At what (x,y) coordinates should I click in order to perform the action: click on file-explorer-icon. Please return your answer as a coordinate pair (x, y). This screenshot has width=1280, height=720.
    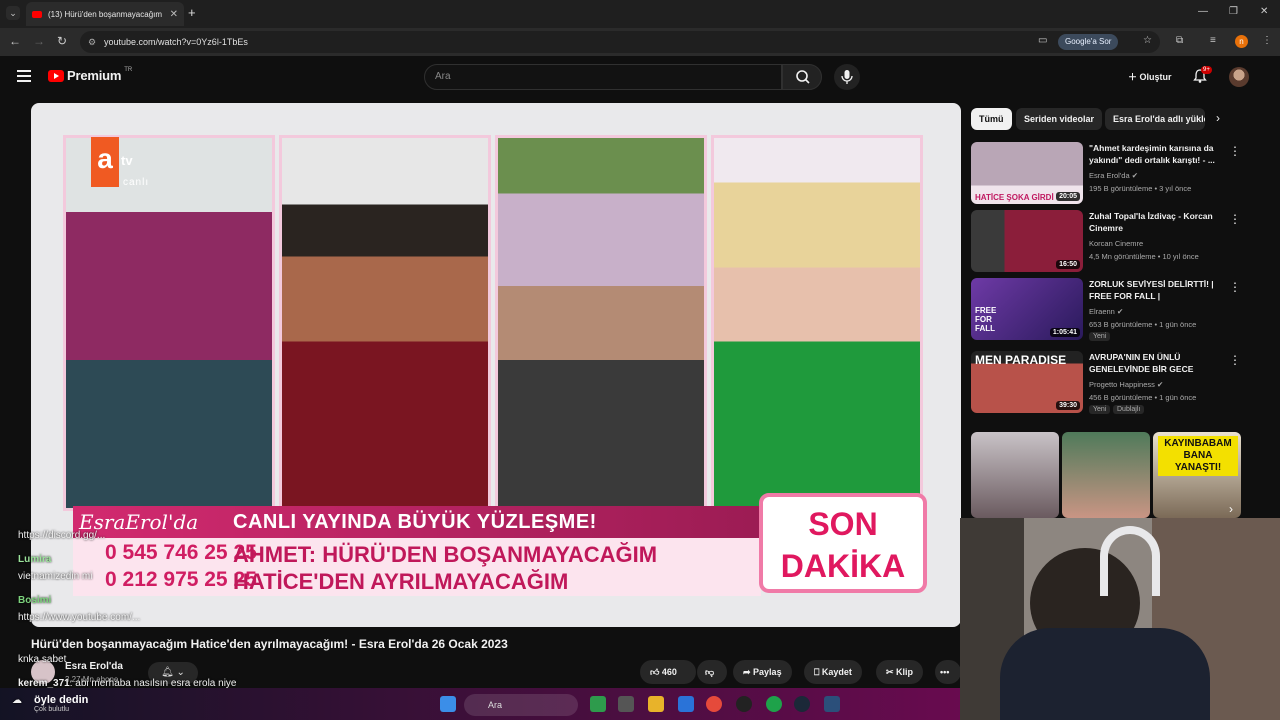
    Looking at the image, I should click on (656, 704).